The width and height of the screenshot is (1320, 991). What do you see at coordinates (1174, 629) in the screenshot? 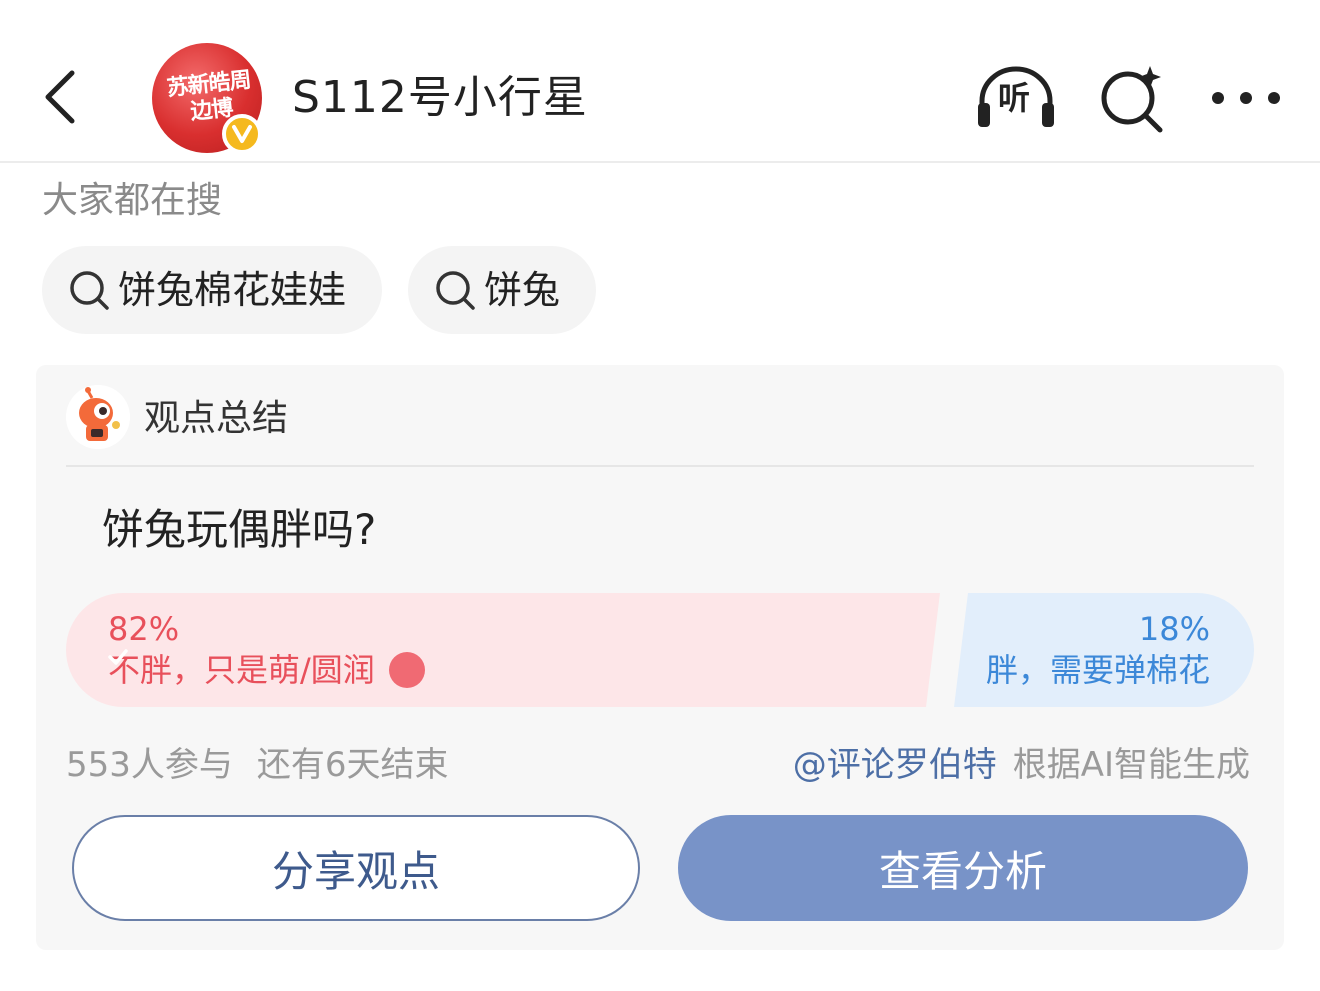
I see `poll-option-percent: 18%` at bounding box center [1174, 629].